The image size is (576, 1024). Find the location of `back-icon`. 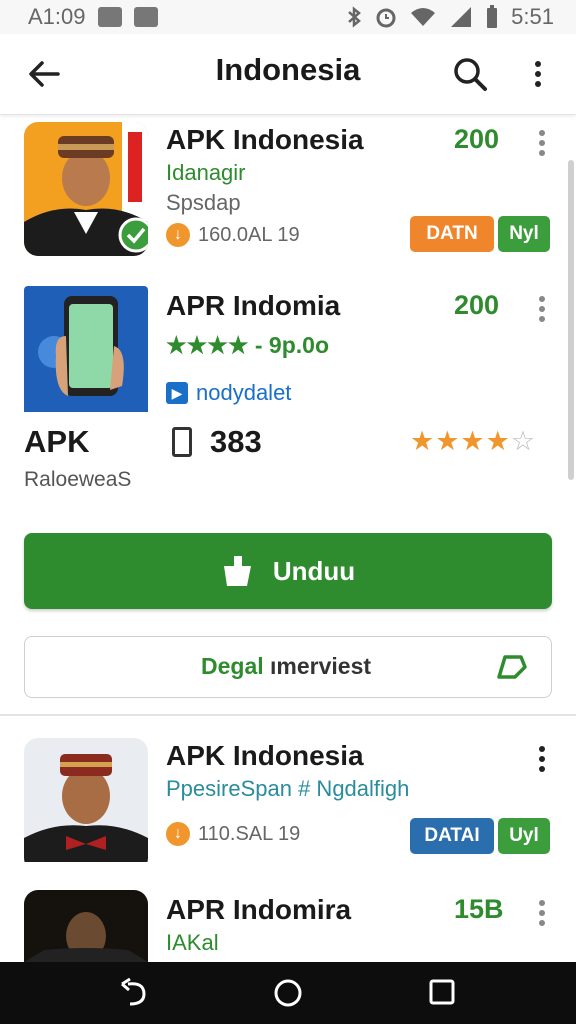

back-icon is located at coordinates (133, 993).